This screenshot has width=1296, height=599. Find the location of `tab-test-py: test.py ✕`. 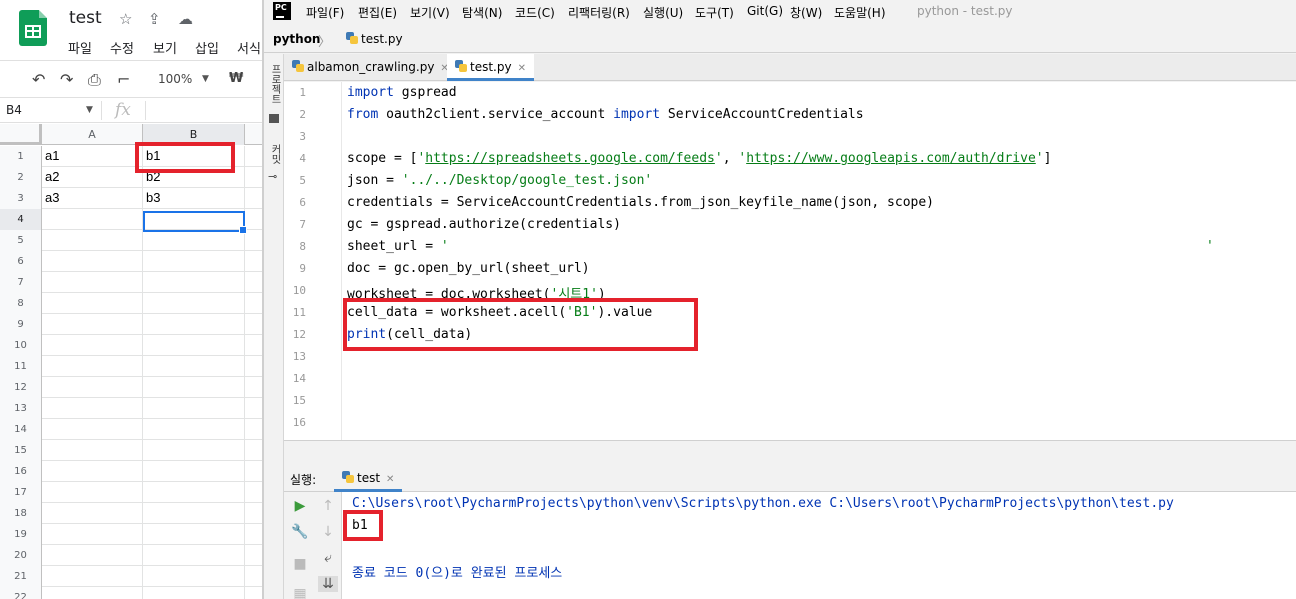

tab-test-py: test.py ✕ is located at coordinates (490, 67).